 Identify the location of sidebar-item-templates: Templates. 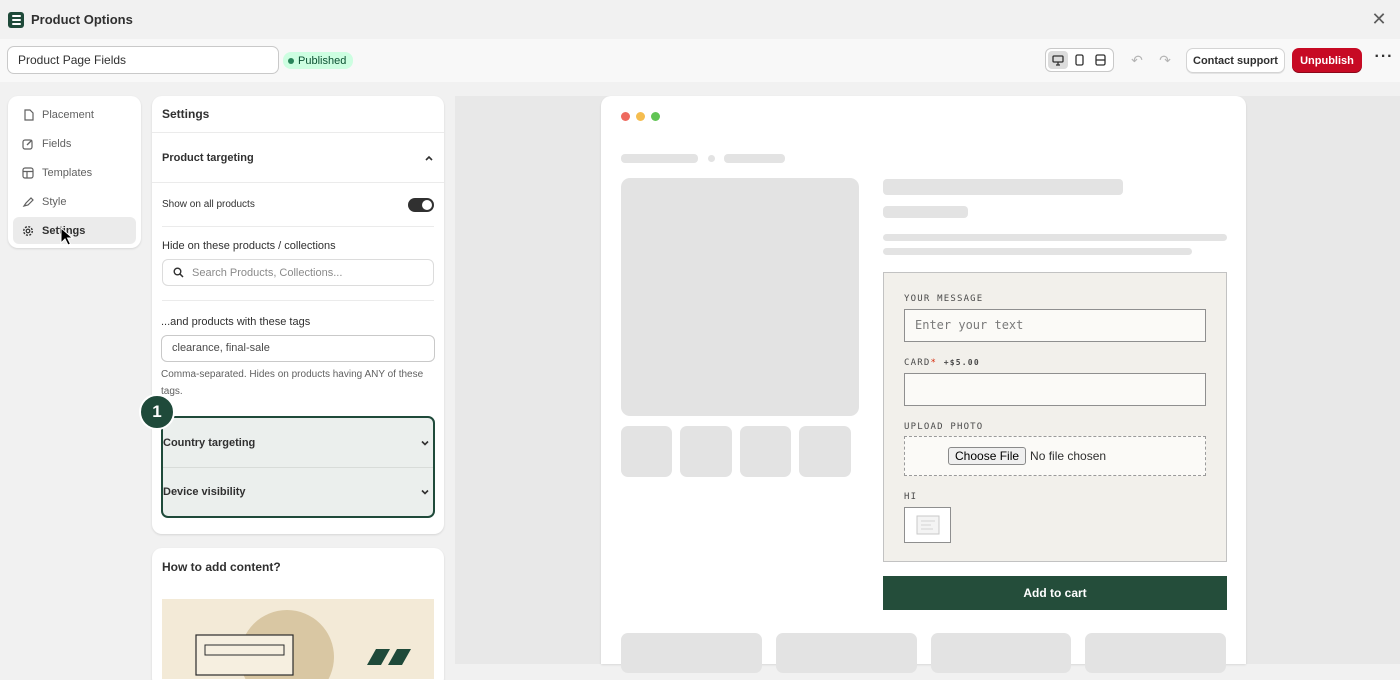
(74, 172).